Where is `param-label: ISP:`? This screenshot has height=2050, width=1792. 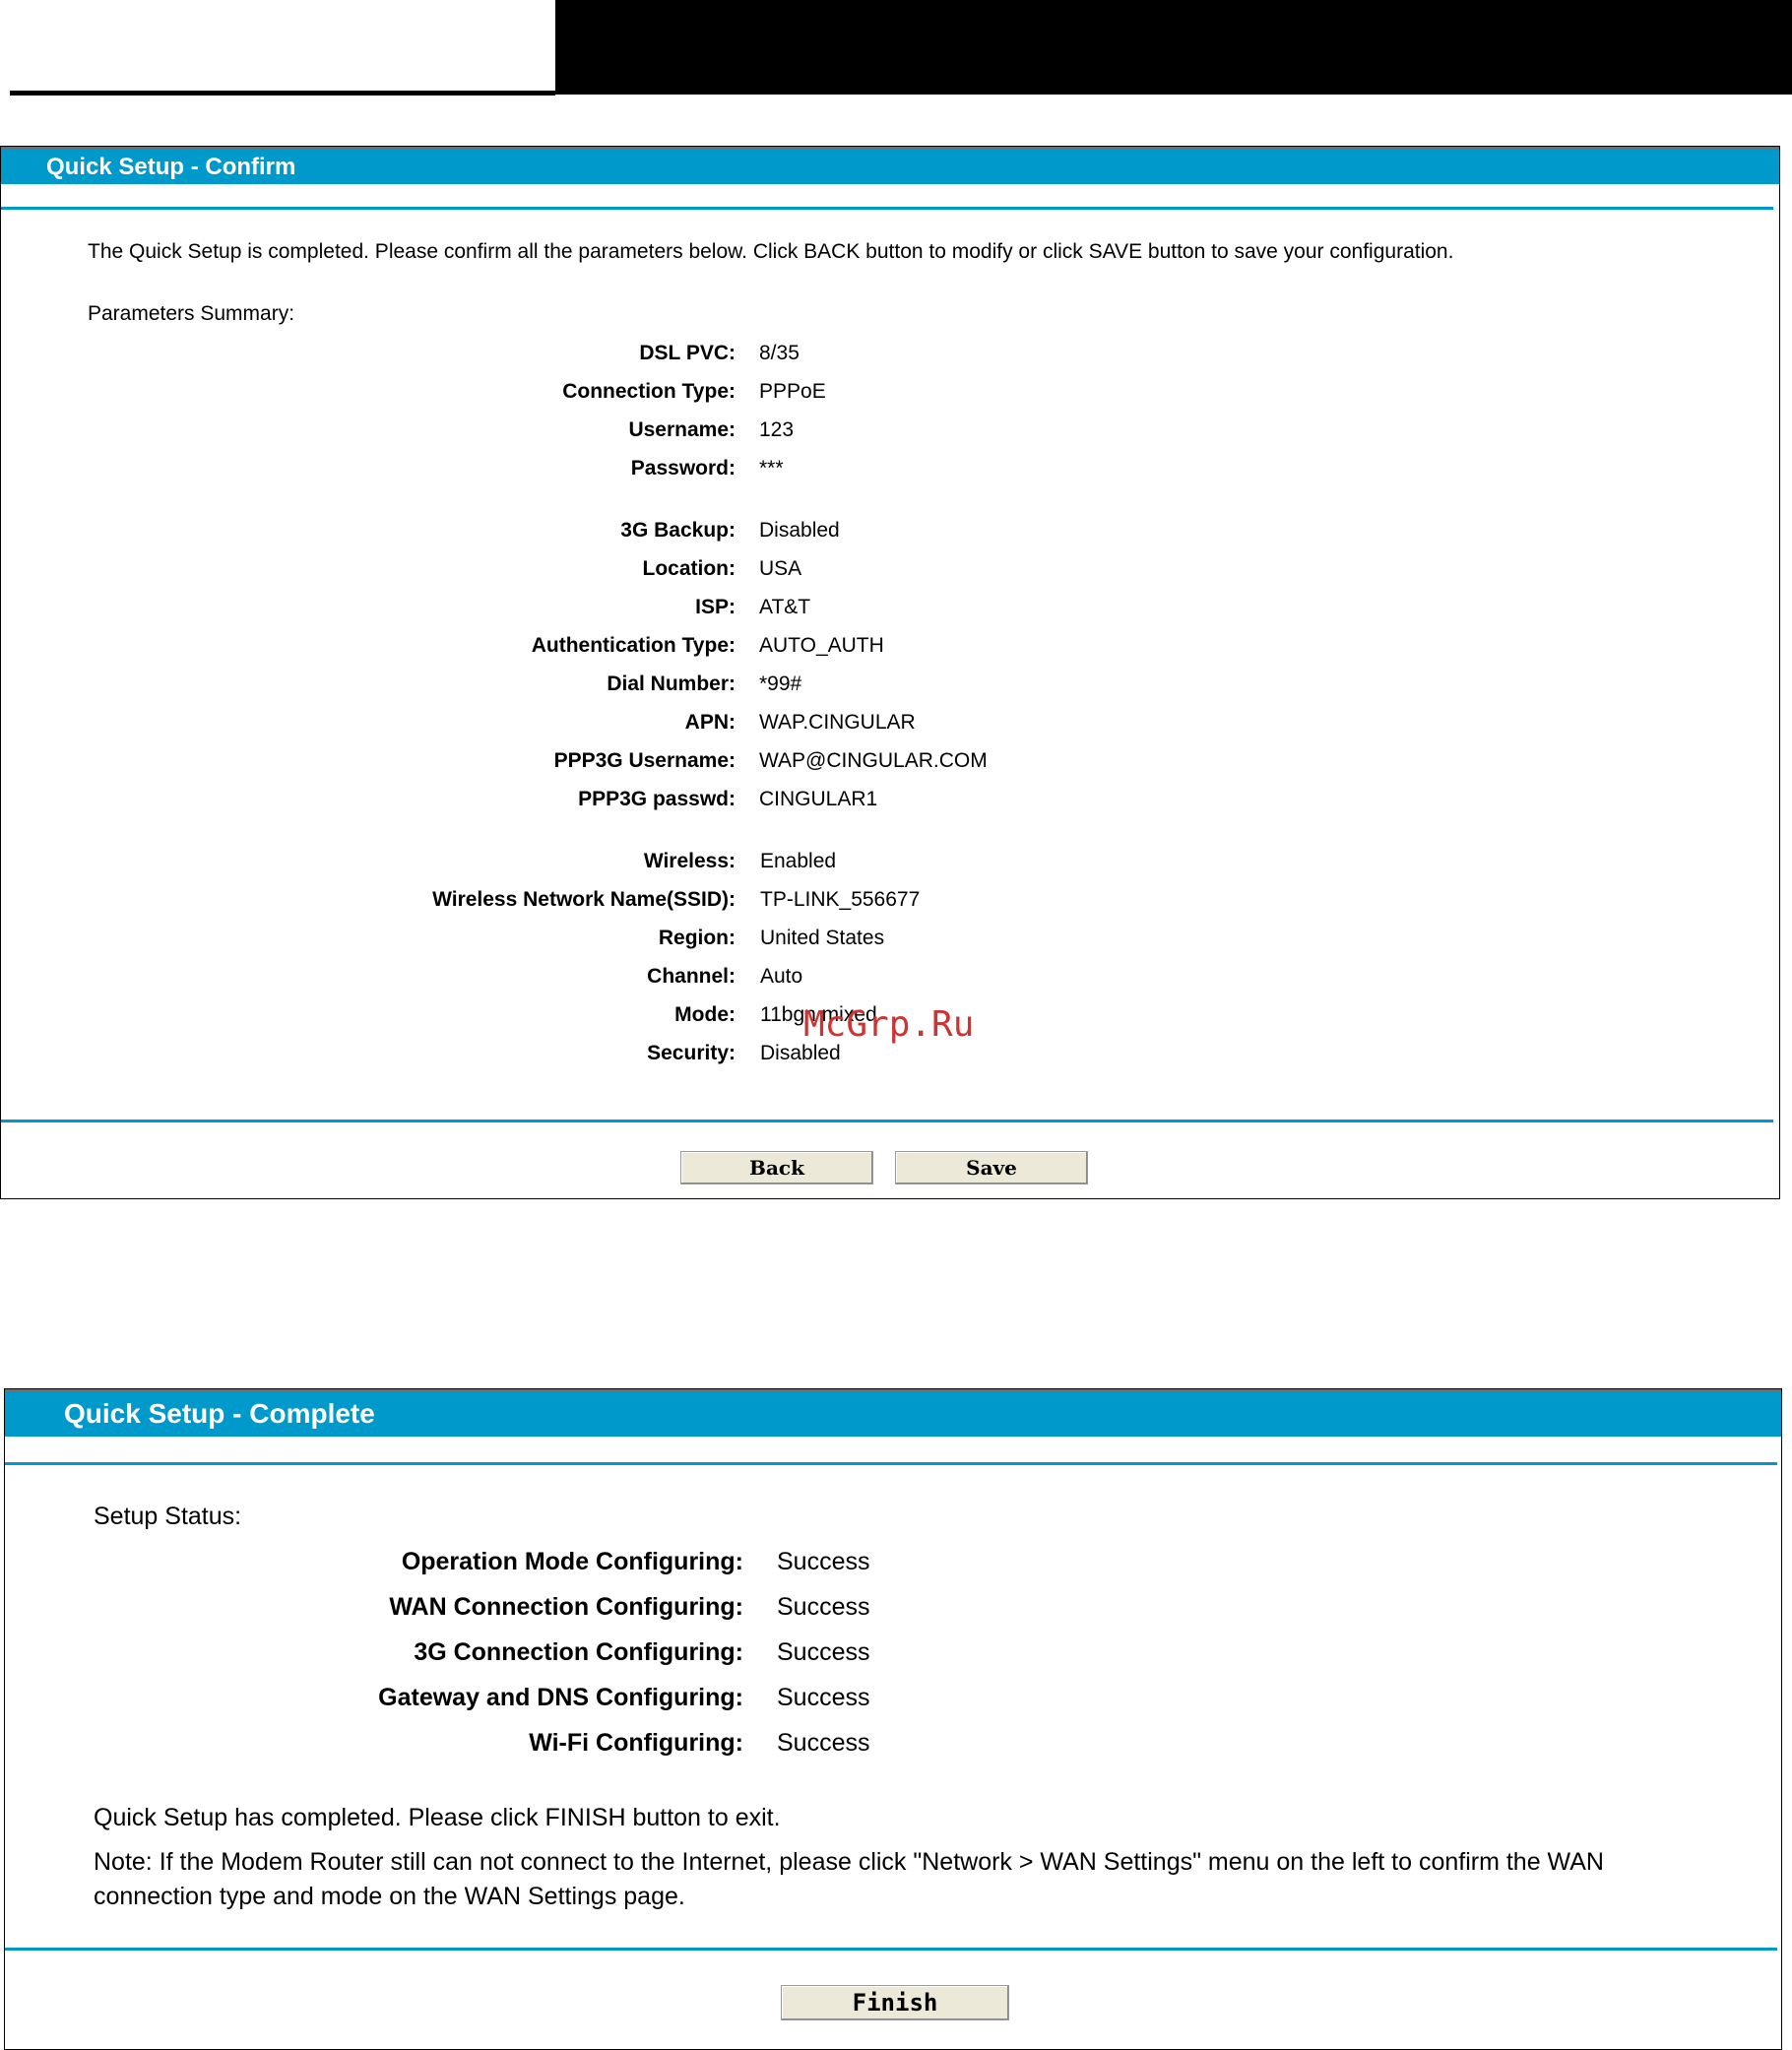
param-label: ISP: is located at coordinates (715, 607).